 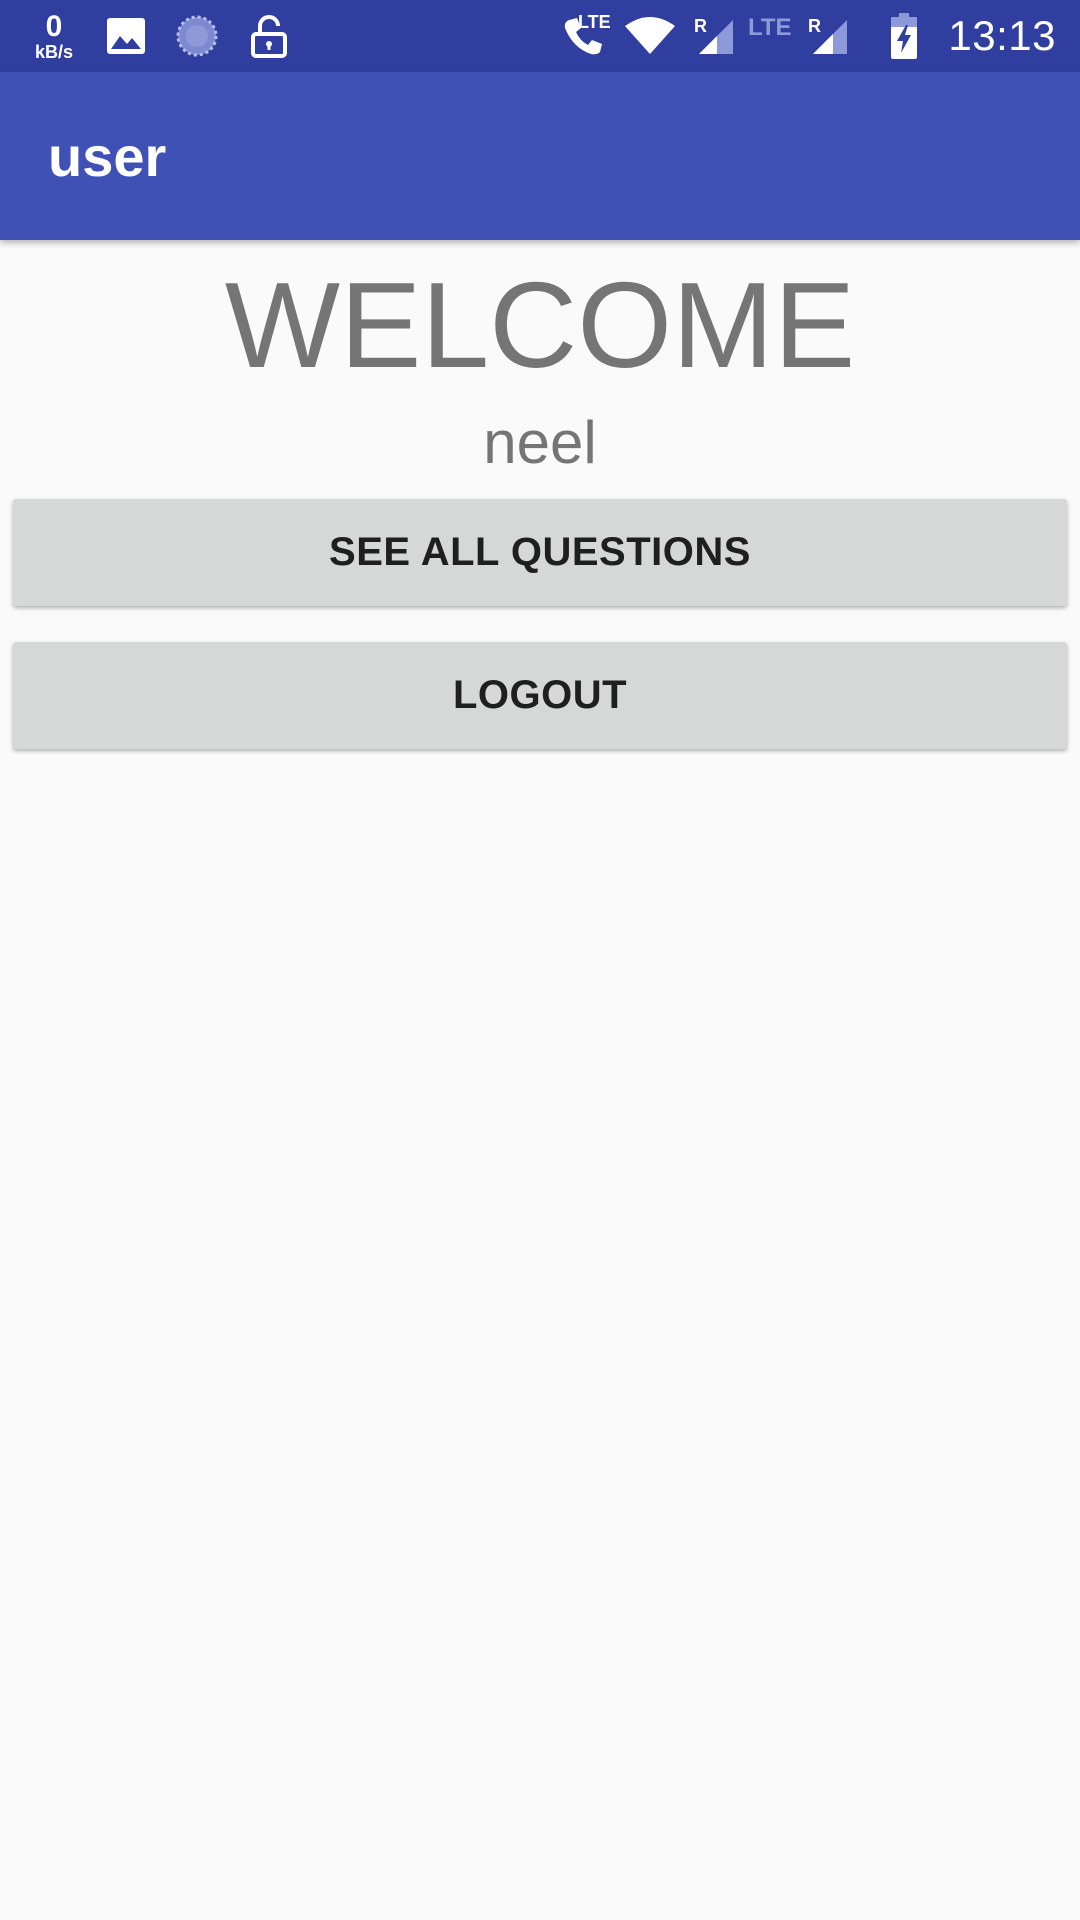 What do you see at coordinates (540, 442) in the screenshot?
I see `username-label: neel` at bounding box center [540, 442].